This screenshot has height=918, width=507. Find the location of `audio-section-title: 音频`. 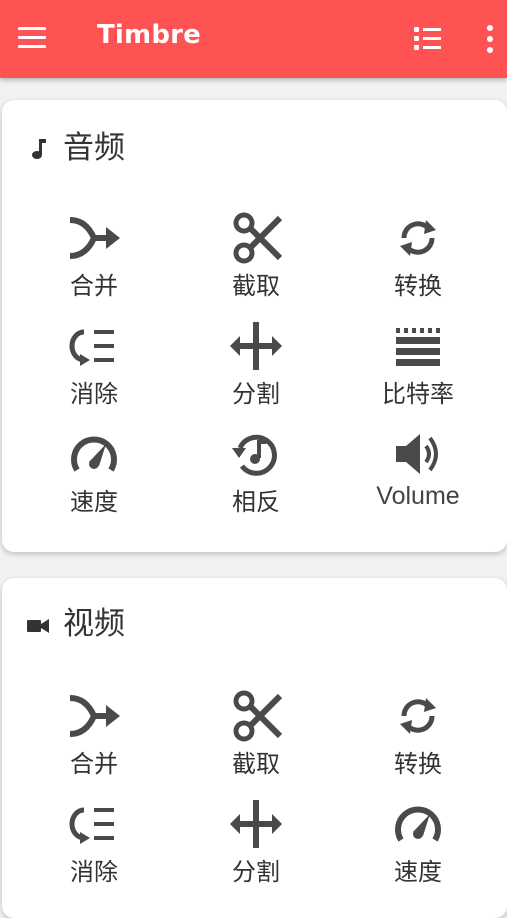

audio-section-title: 音频 is located at coordinates (94, 148).